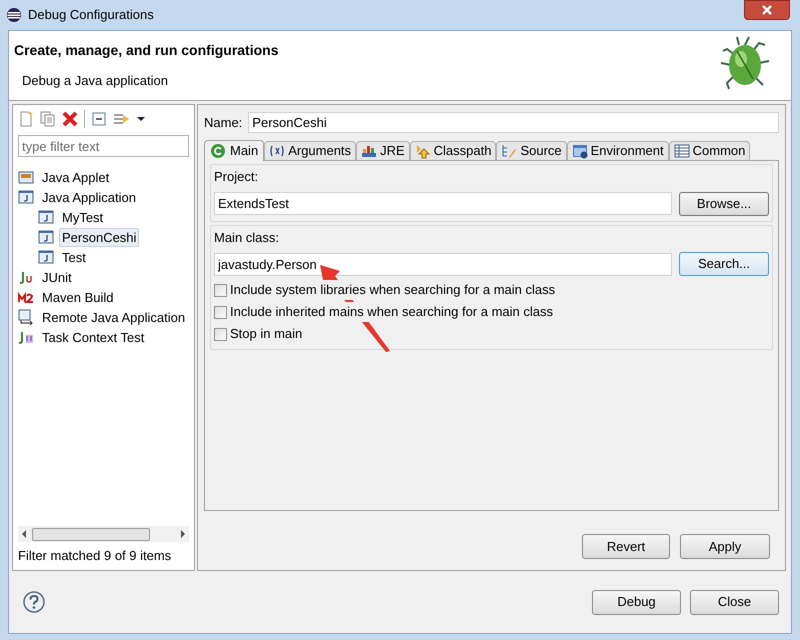  I want to click on filter-field: type filter text, so click(103, 146).